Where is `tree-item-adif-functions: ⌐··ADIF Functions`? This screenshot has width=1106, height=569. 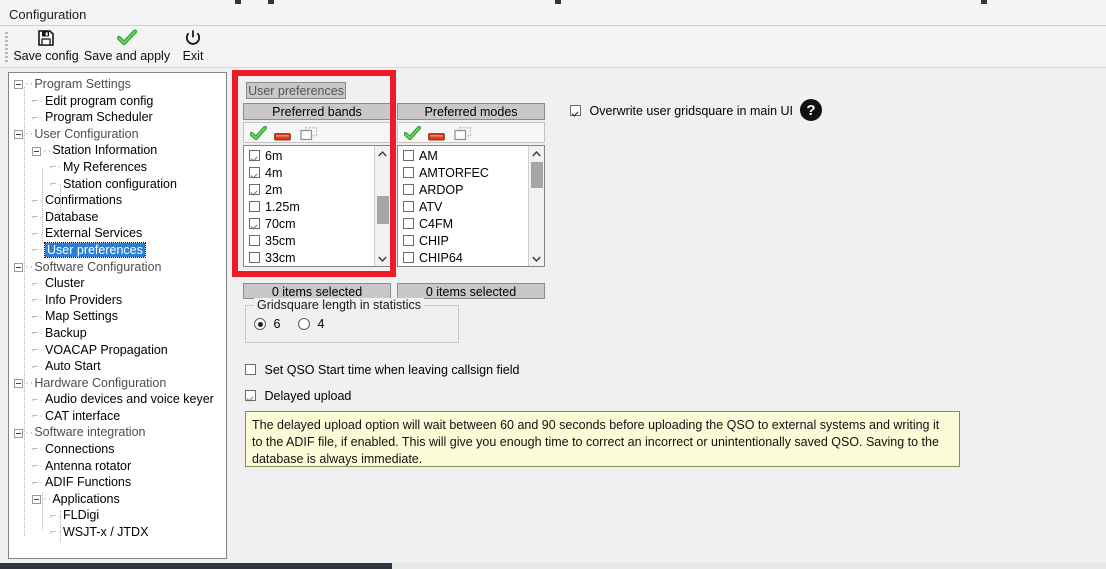
tree-item-adif-functions: ⌐··ADIF Functions is located at coordinates (117, 482).